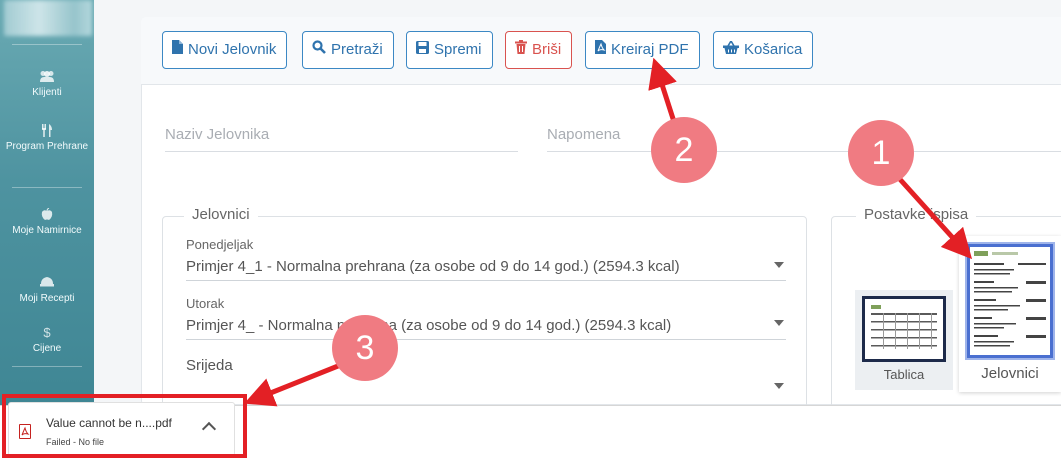 The image size is (1061, 459). I want to click on annotation-marker-2: 2, so click(684, 150).